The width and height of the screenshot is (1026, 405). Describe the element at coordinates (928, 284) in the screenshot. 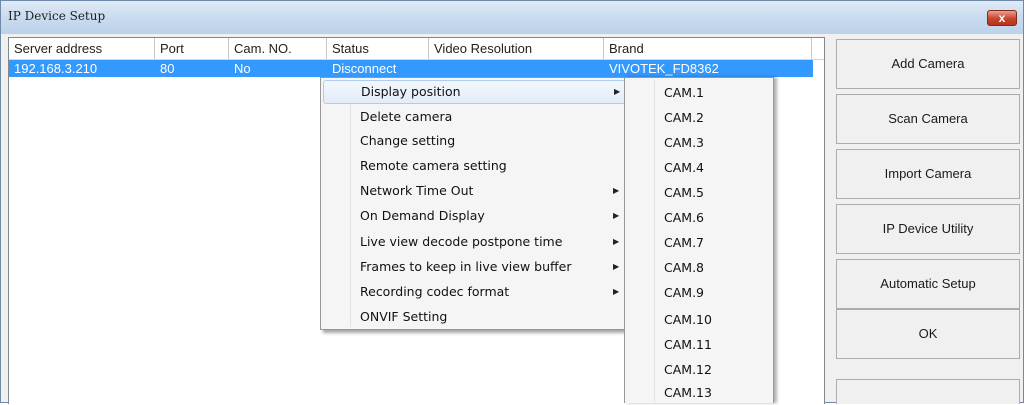

I see `automatic-setup-button: Automatic Setup` at that location.